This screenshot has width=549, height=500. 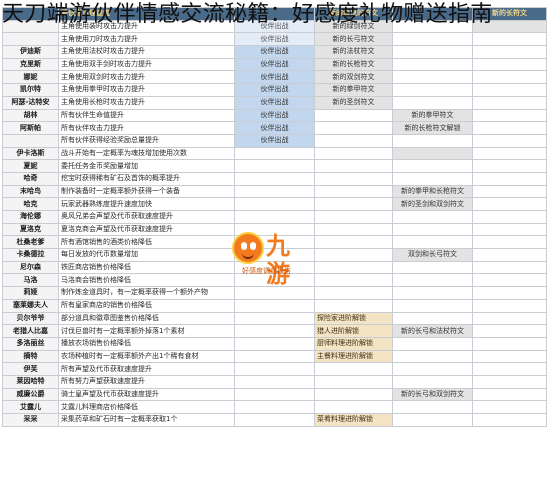 I want to click on table-row: 贝尔爷爷 部分道具和徽章图鉴售价格降低 探险家进阶解锁, so click(x=274, y=318).